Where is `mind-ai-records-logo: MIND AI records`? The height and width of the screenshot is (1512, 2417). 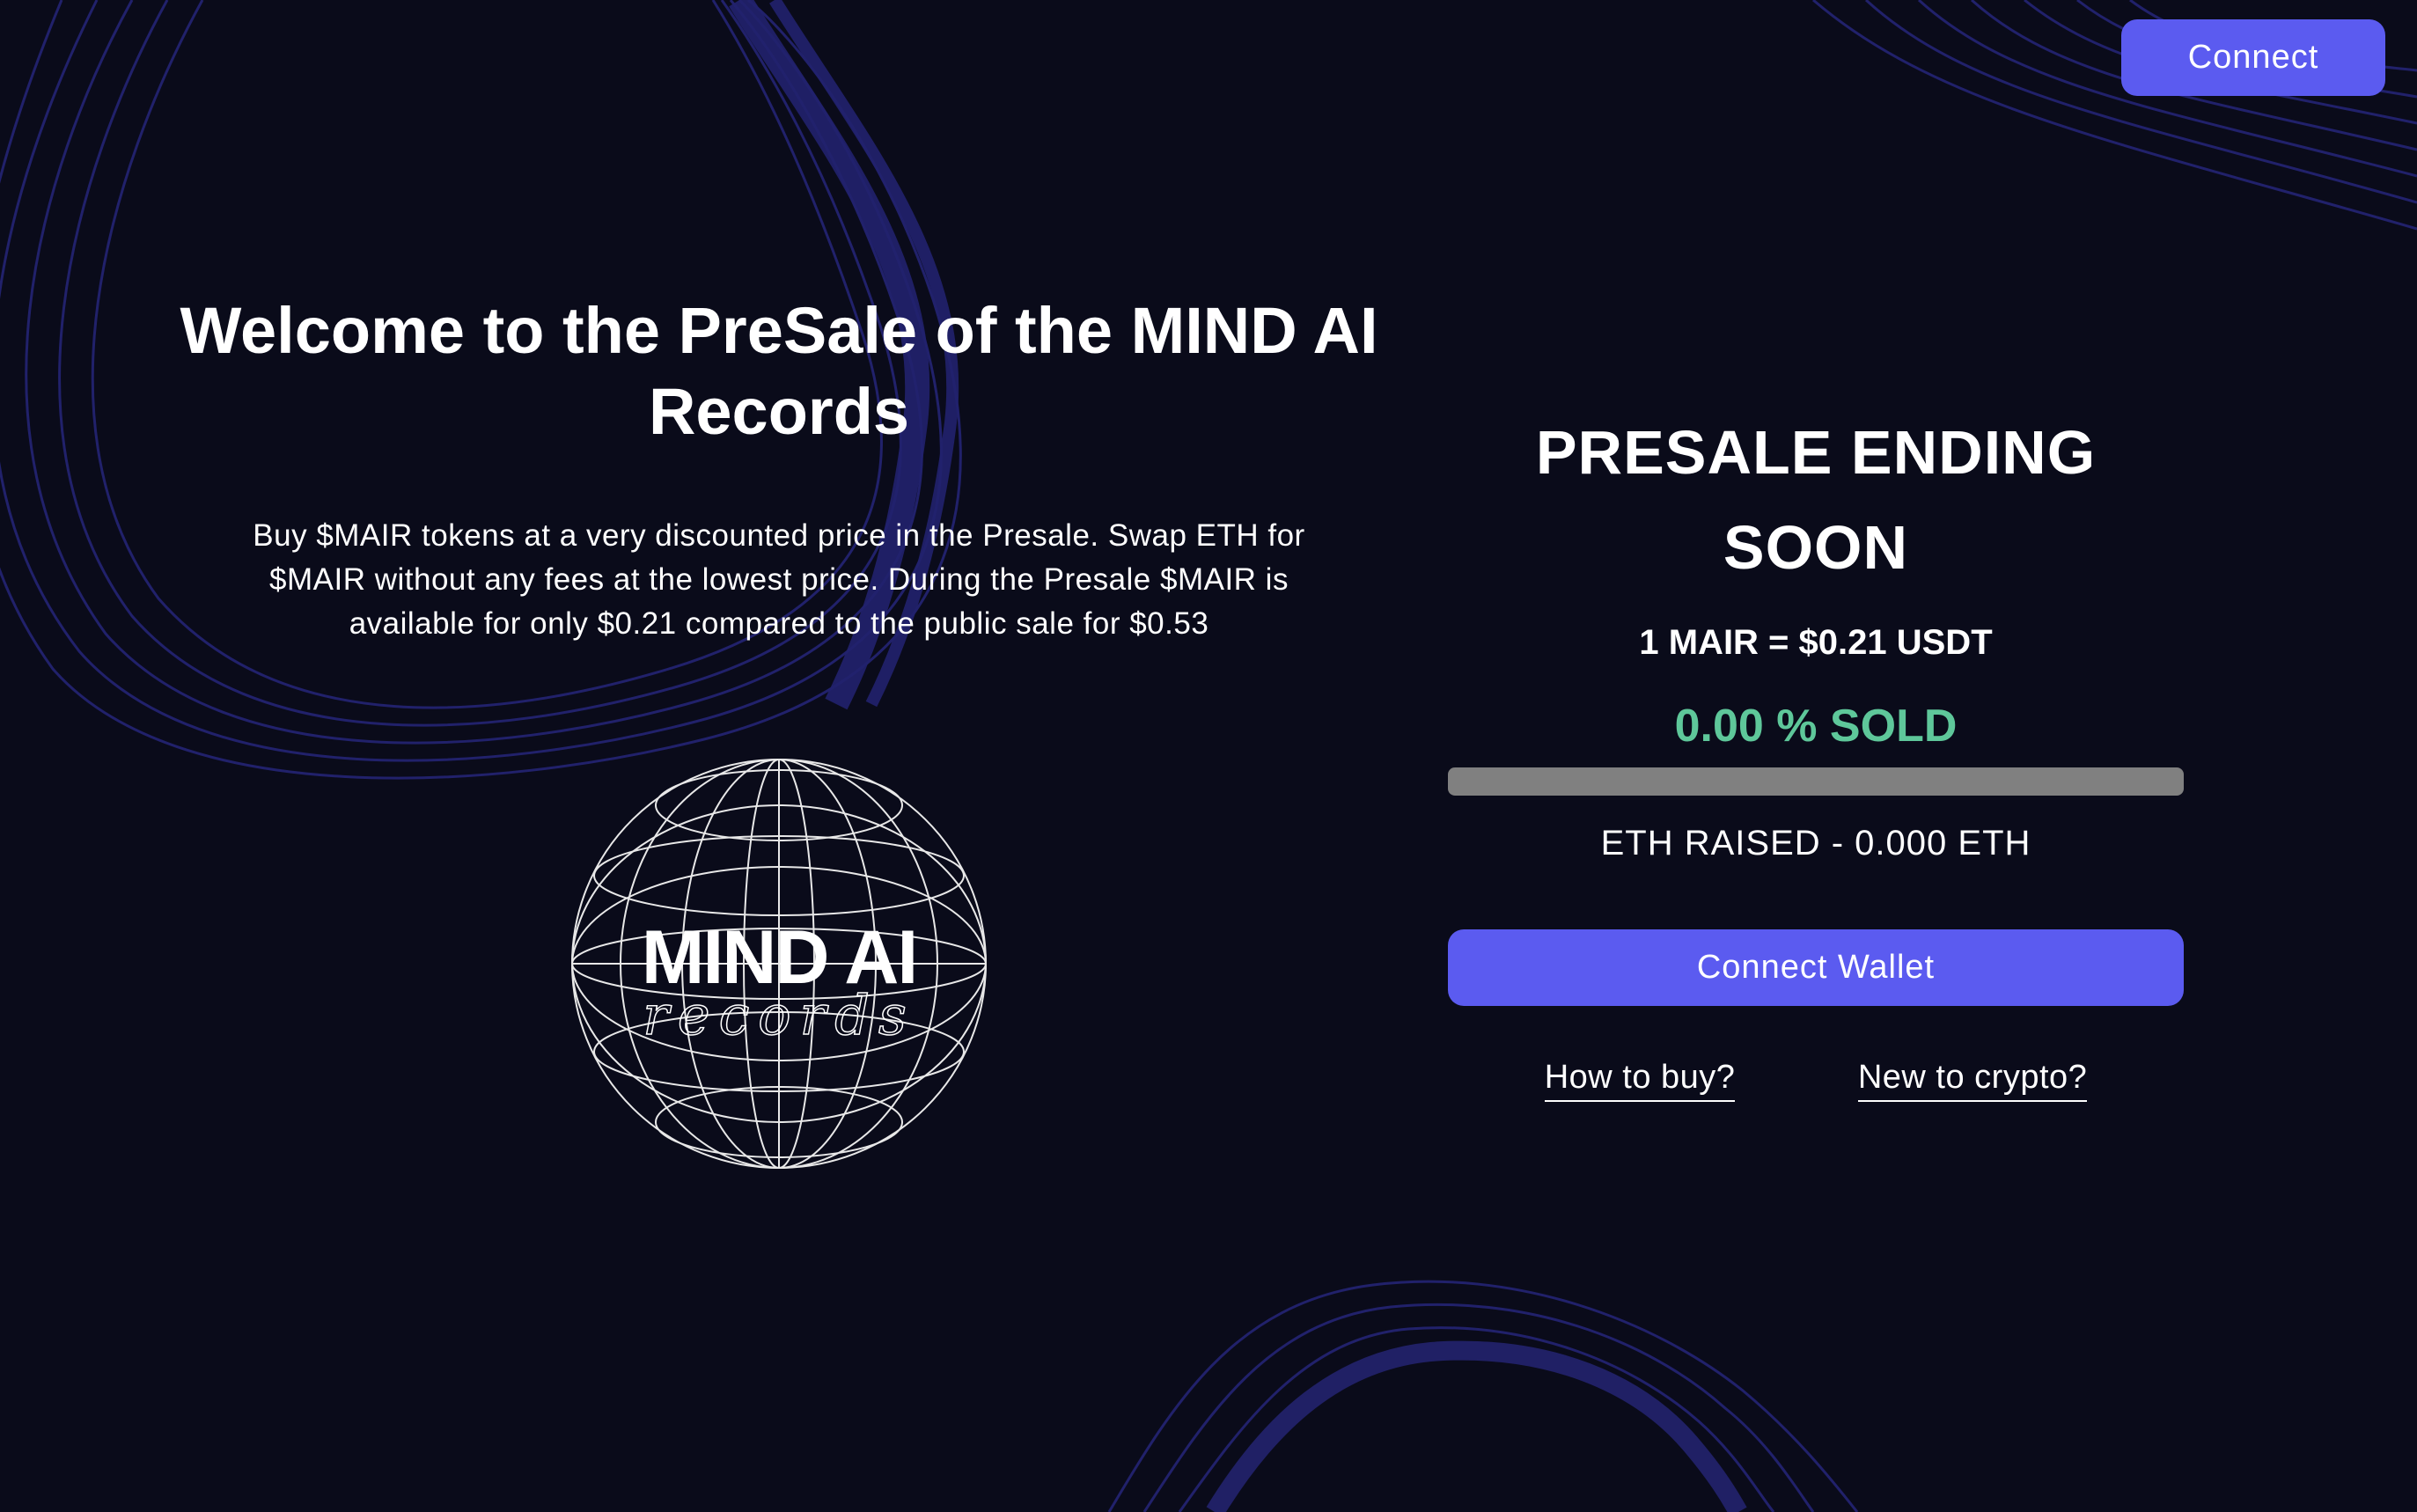
mind-ai-records-logo: MIND AI records is located at coordinates (779, 963).